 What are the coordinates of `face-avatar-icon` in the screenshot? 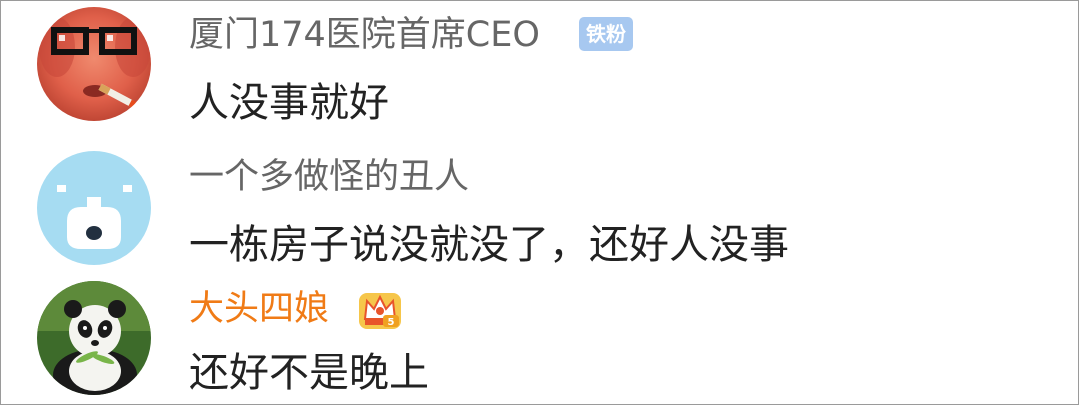 It's located at (94, 64).